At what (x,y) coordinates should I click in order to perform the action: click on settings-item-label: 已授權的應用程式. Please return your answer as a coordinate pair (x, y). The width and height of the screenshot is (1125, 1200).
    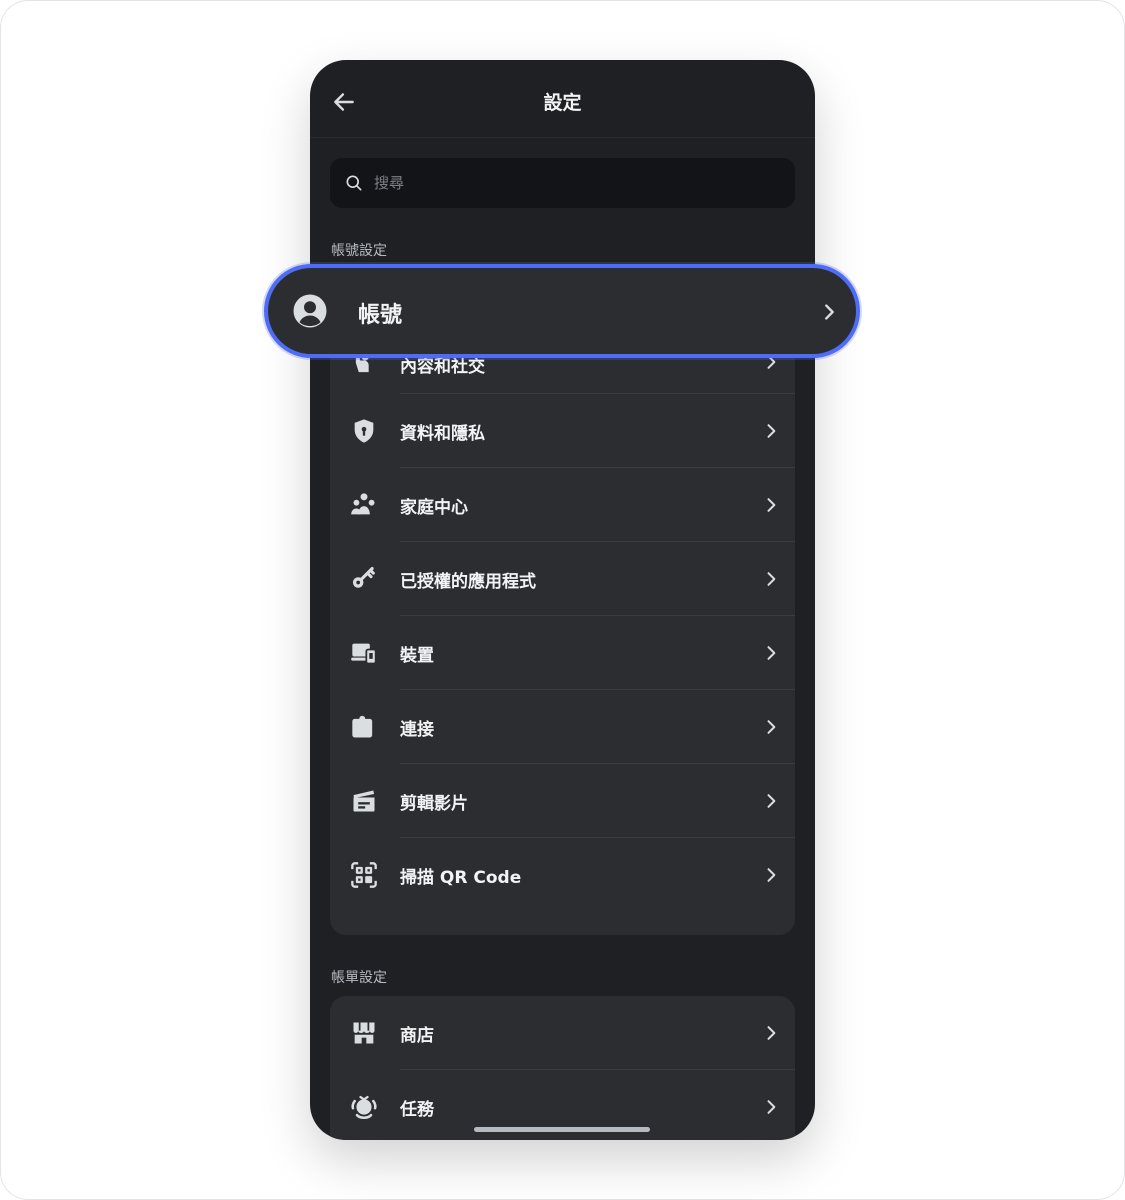
    Looking at the image, I should click on (468, 582).